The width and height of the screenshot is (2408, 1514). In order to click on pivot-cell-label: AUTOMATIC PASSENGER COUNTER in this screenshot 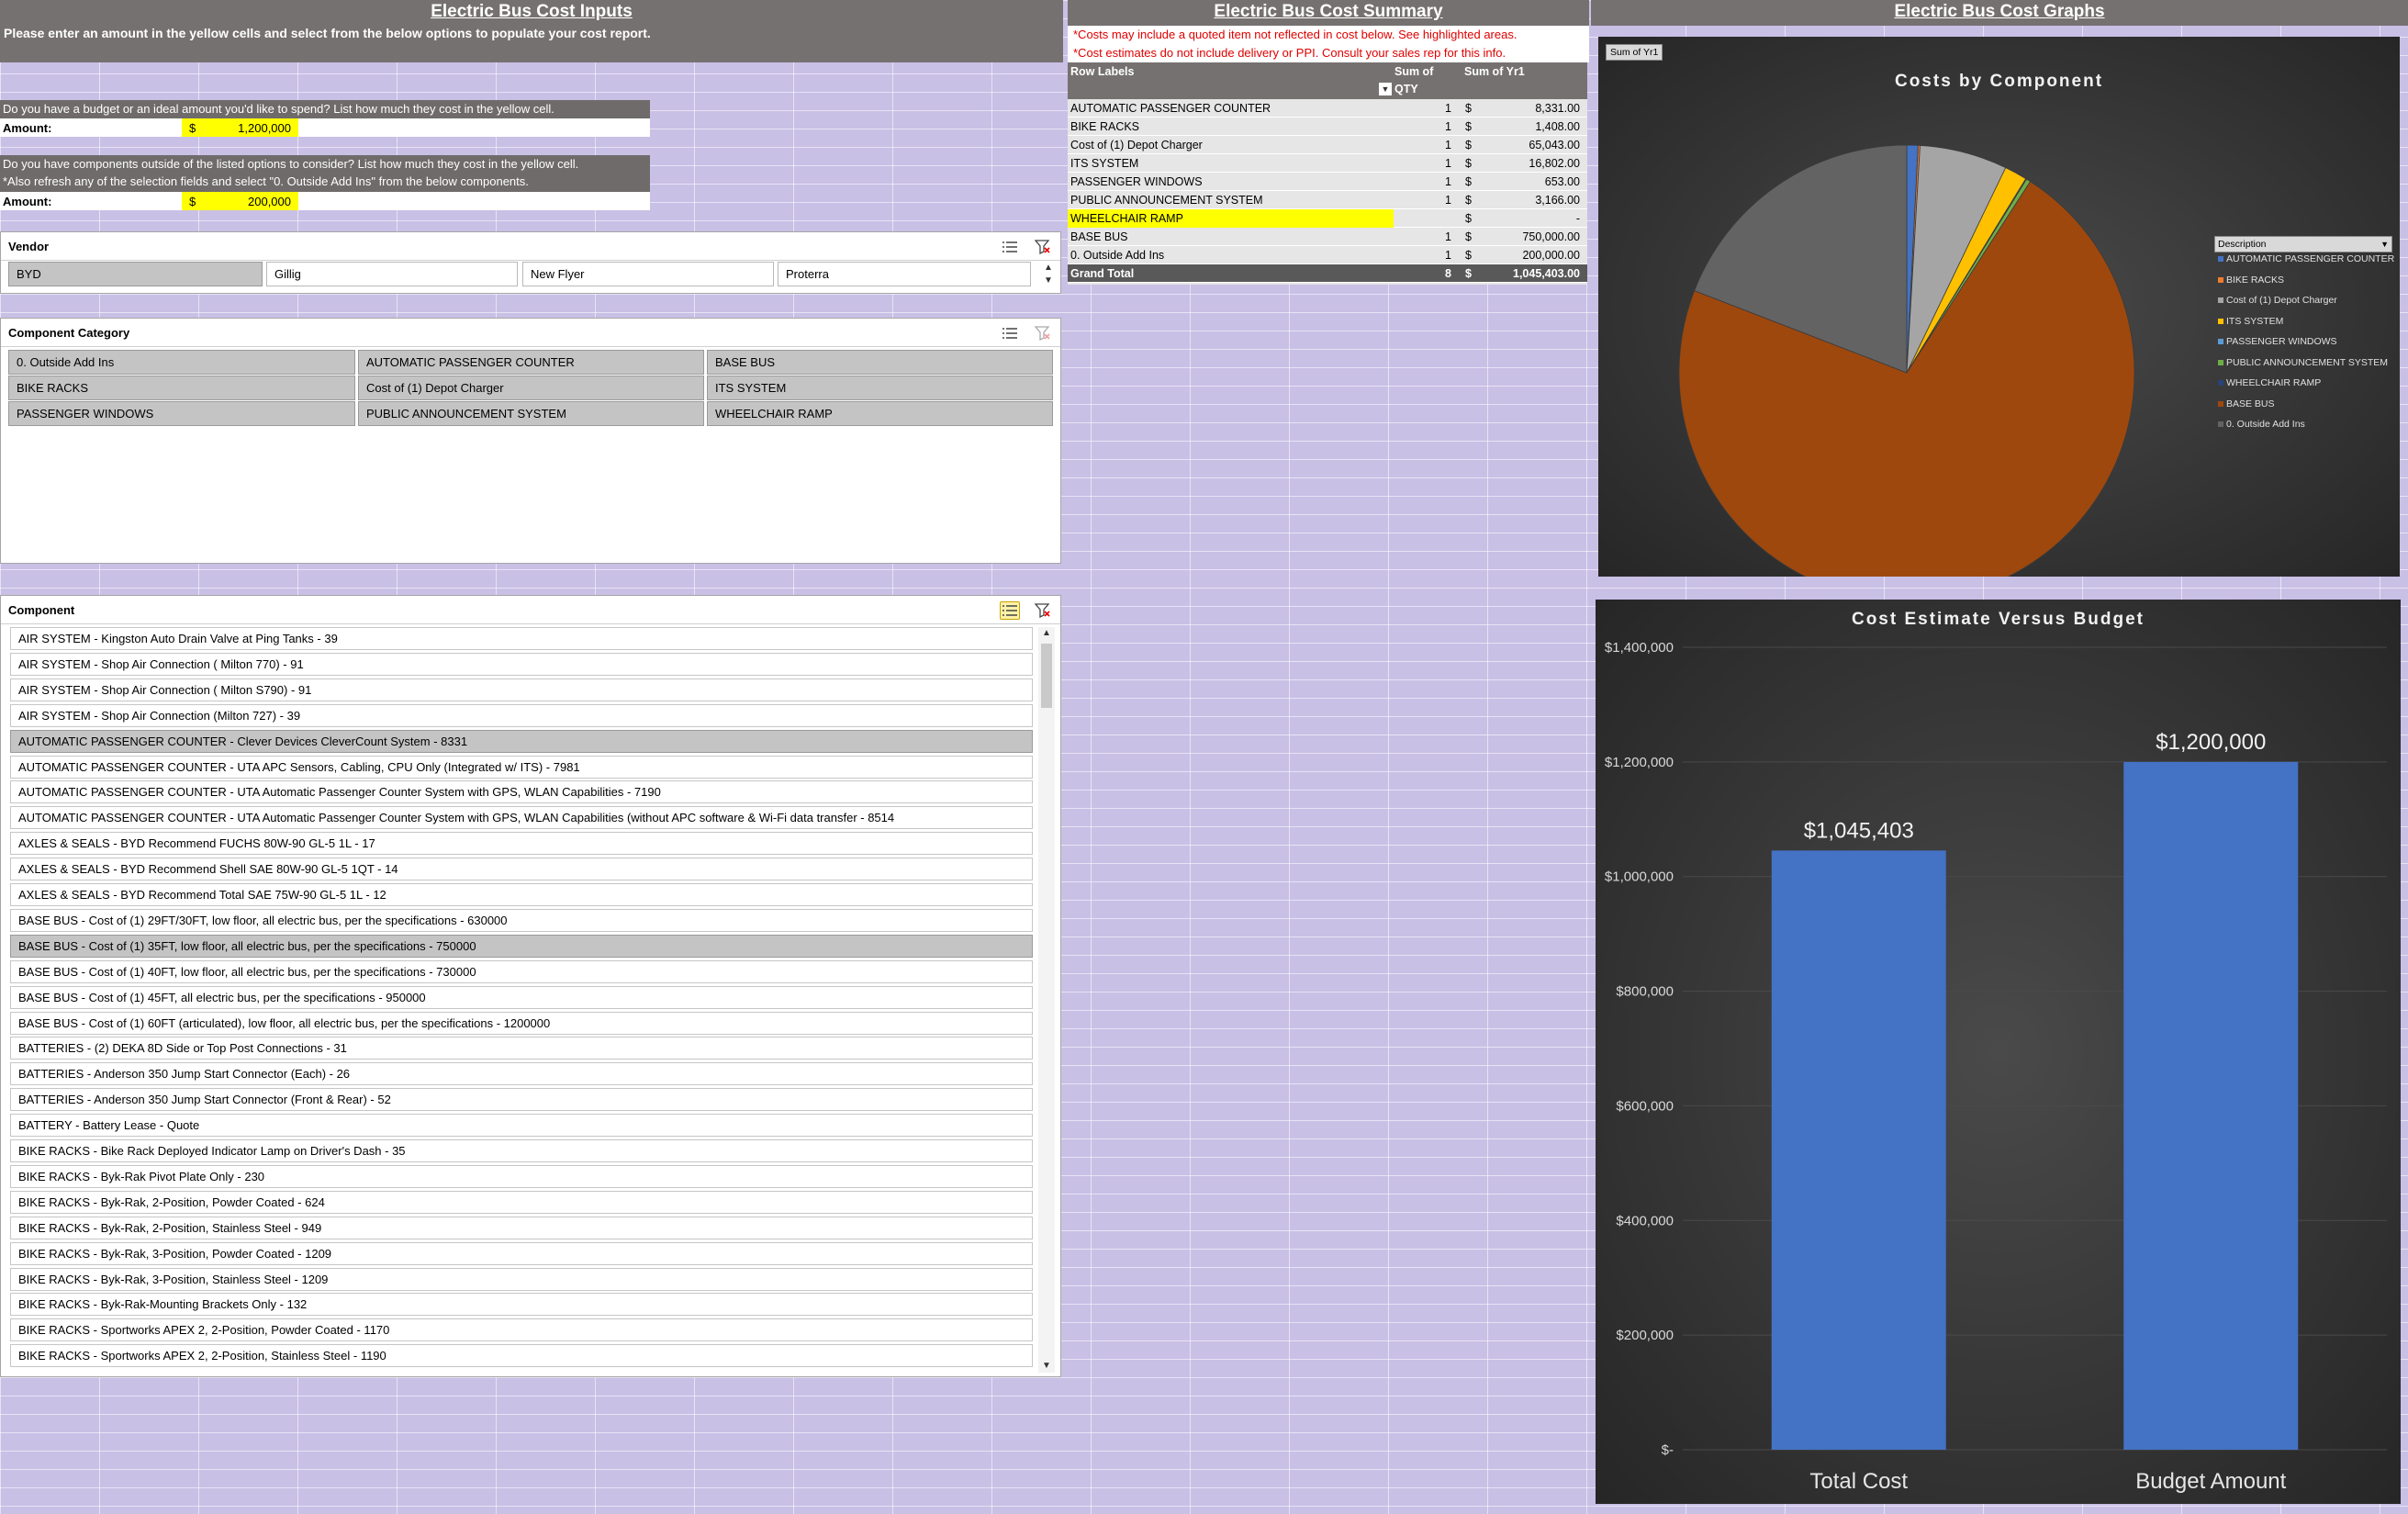, I will do `click(1170, 108)`.